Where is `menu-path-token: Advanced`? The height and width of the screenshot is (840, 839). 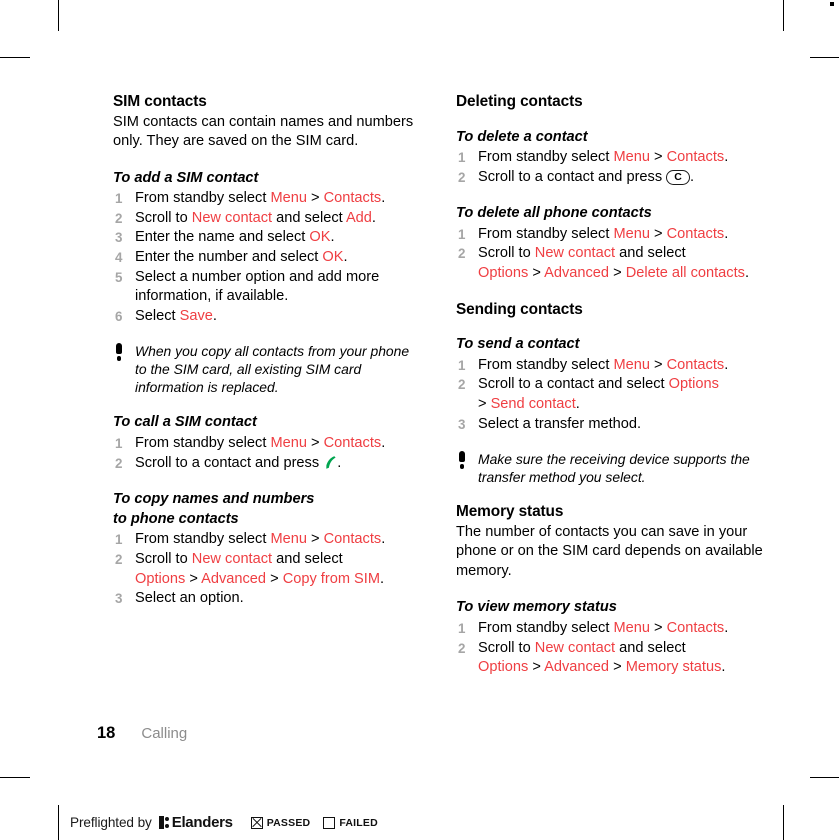 menu-path-token: Advanced is located at coordinates (577, 667).